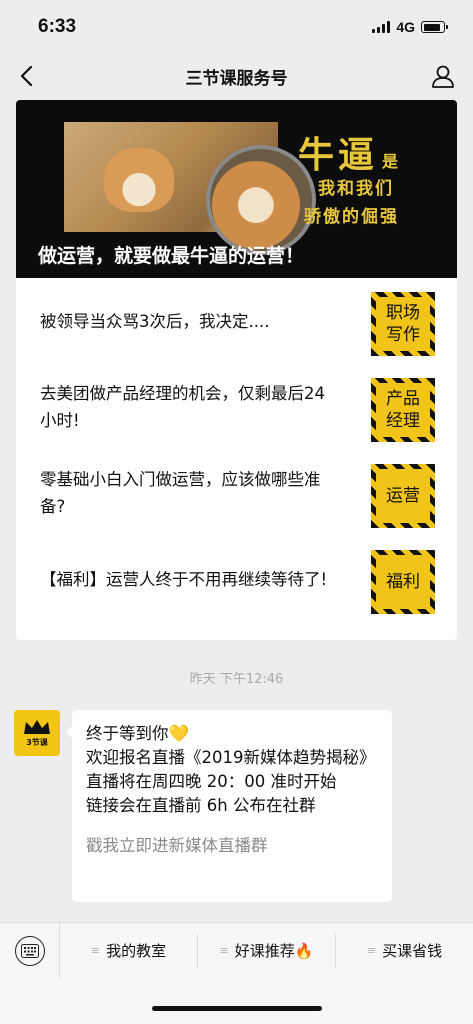  I want to click on banner-big-text: 牛逼, so click(338, 155).